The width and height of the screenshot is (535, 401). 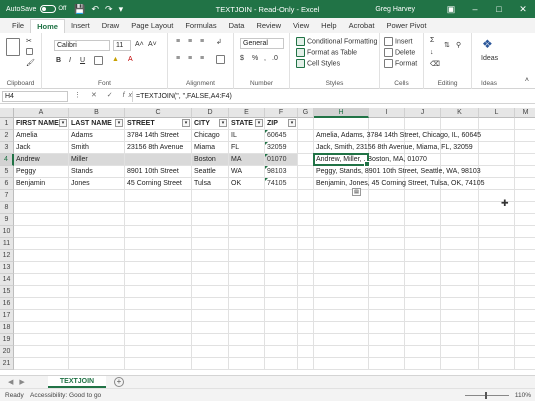 I want to click on row-header-2: 2, so click(x=7, y=136).